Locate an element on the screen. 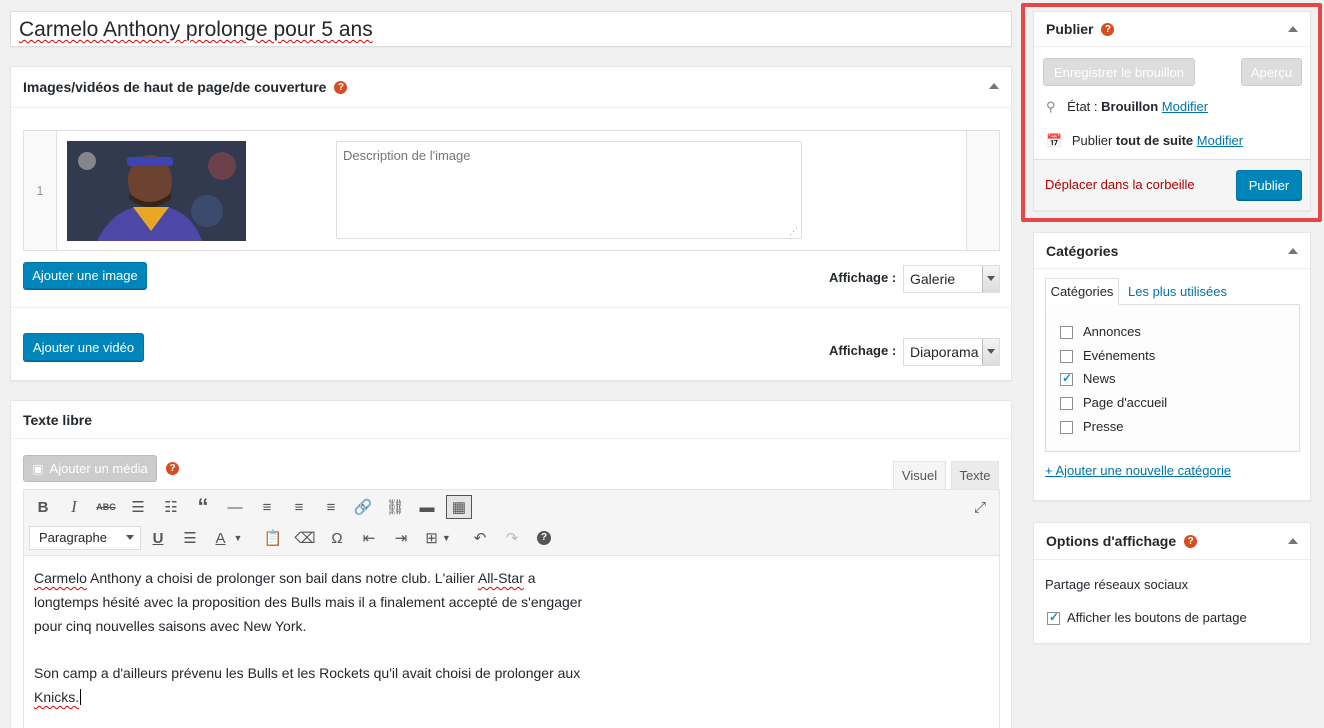  image-description-input: Description de l'image ⋰ is located at coordinates (569, 190).